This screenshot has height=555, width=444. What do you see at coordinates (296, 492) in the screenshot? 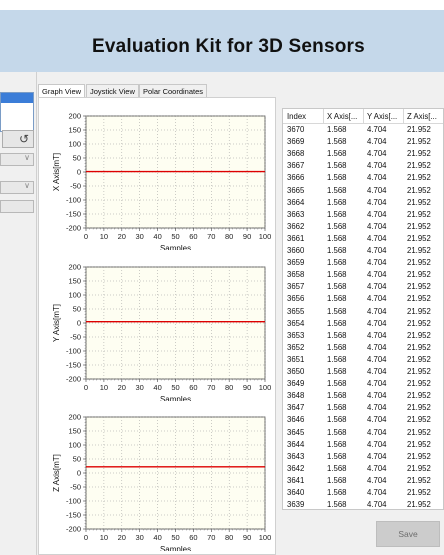
I see `cell-index: 3640` at bounding box center [296, 492].